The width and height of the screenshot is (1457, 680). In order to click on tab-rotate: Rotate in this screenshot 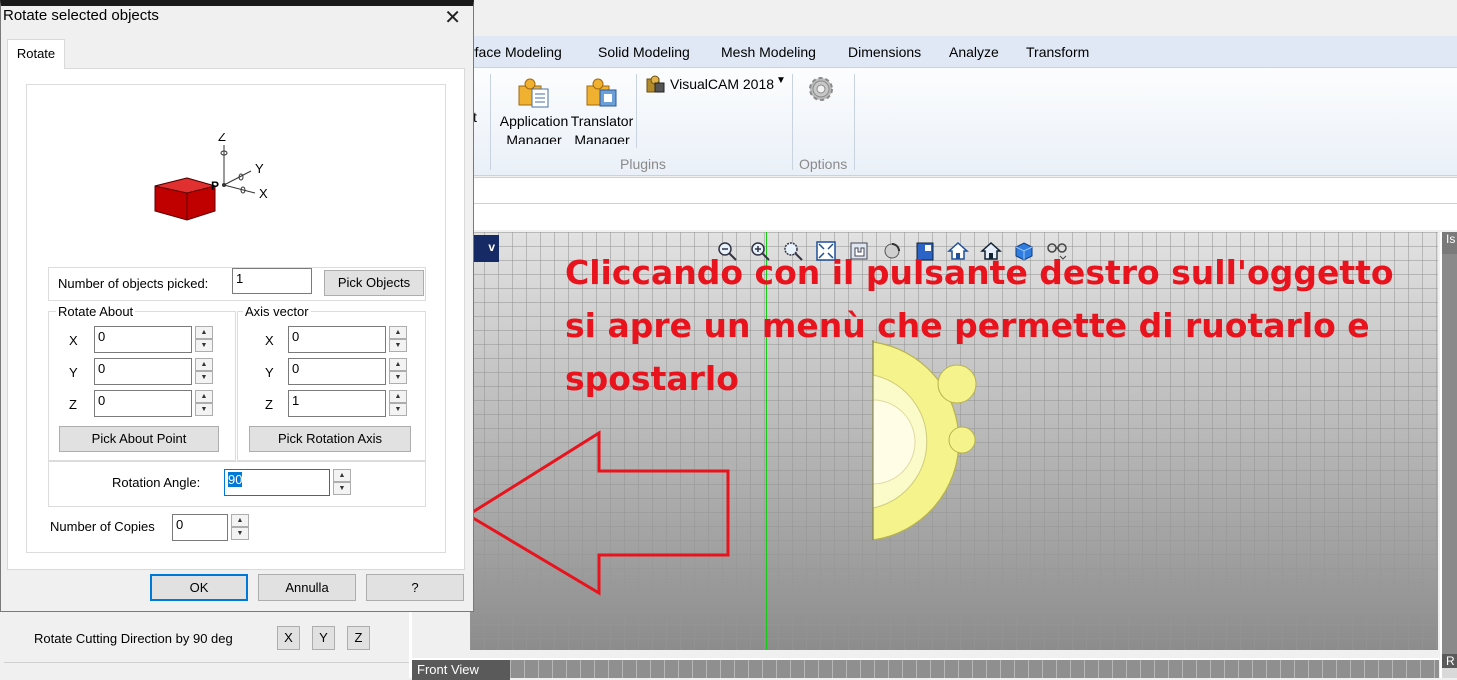, I will do `click(36, 54)`.